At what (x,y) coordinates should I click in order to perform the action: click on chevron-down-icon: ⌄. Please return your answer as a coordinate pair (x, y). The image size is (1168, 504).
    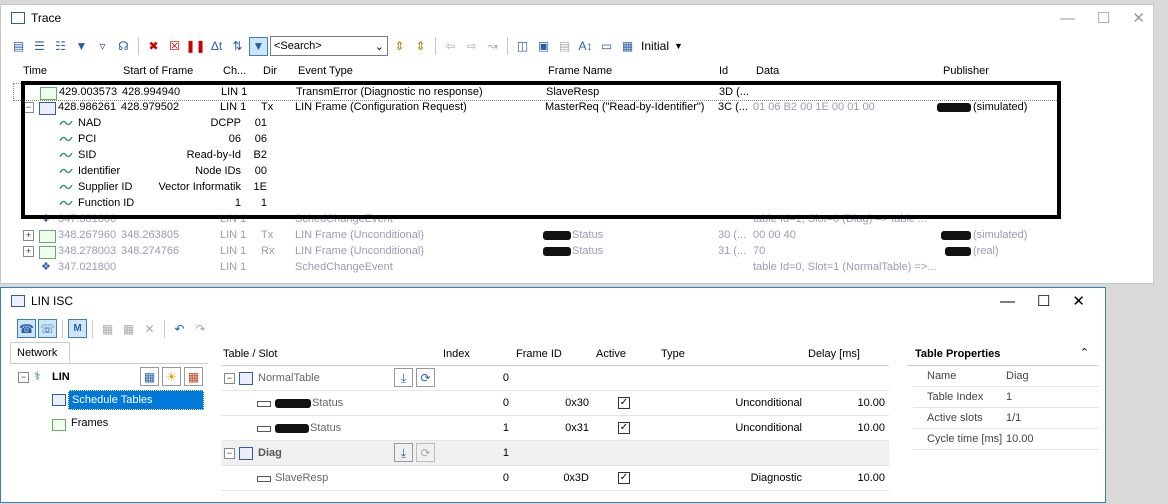
    Looking at the image, I should click on (379, 46).